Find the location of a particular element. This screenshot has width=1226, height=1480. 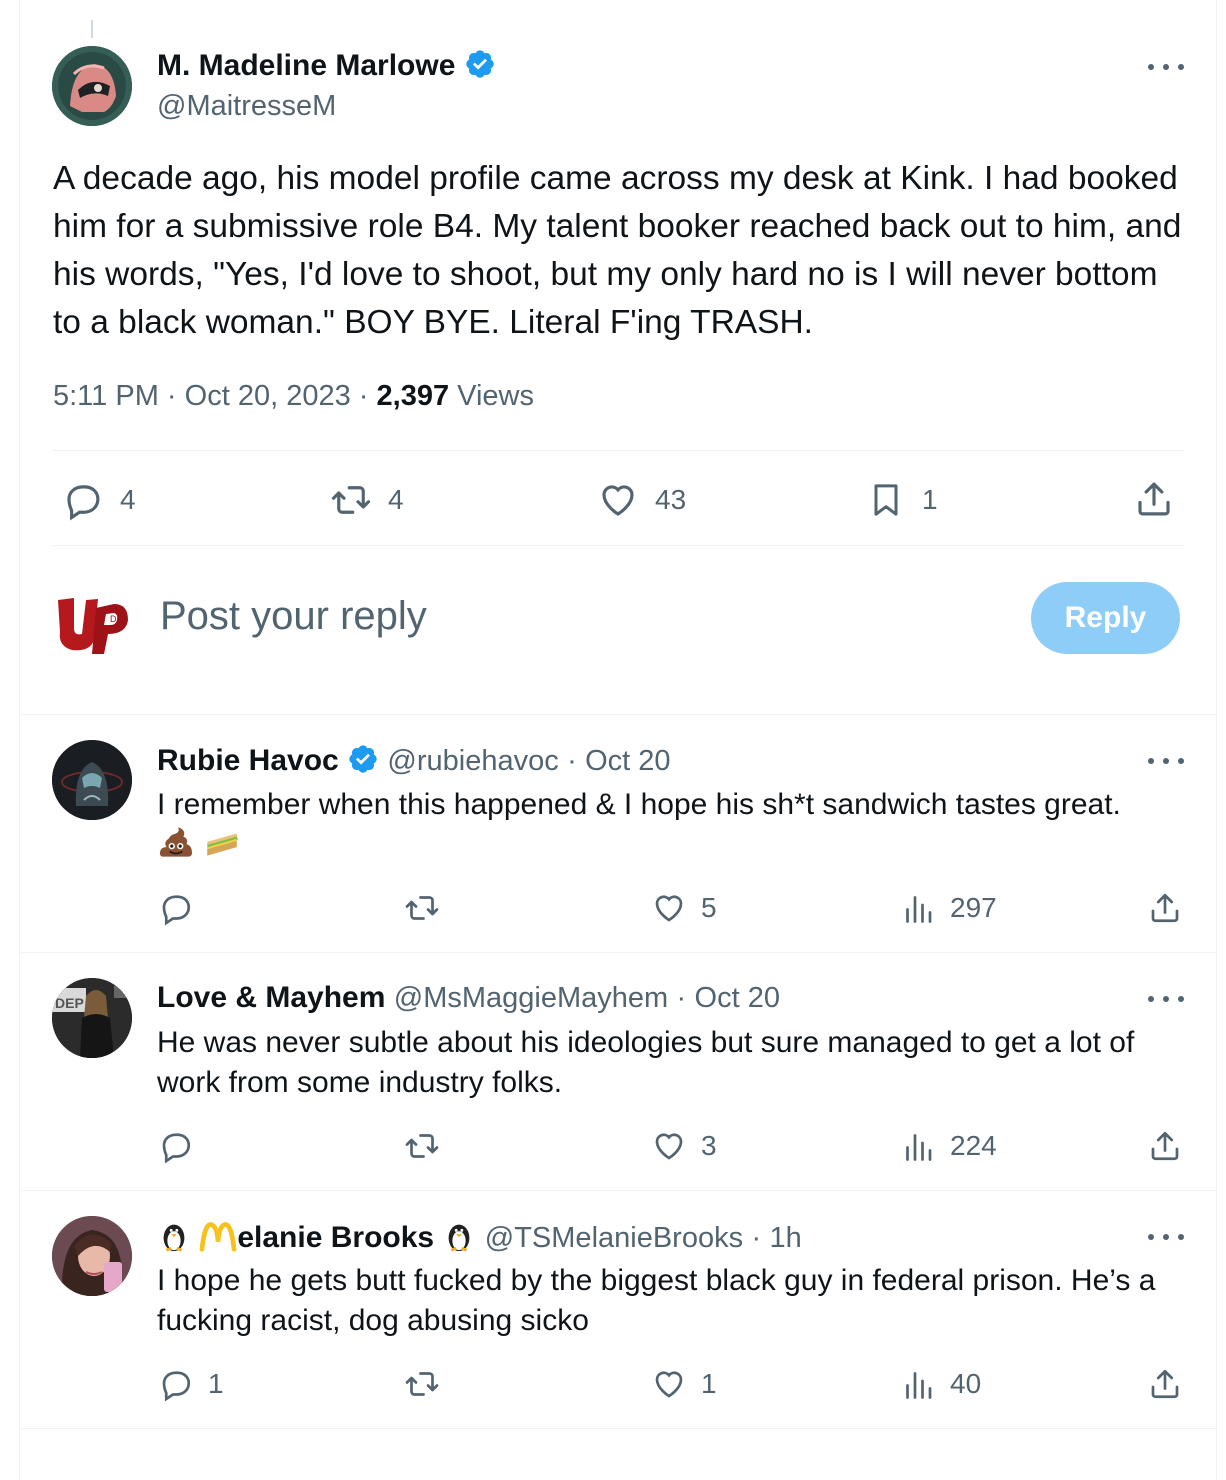

repost-action: 4 is located at coordinates (367, 500).